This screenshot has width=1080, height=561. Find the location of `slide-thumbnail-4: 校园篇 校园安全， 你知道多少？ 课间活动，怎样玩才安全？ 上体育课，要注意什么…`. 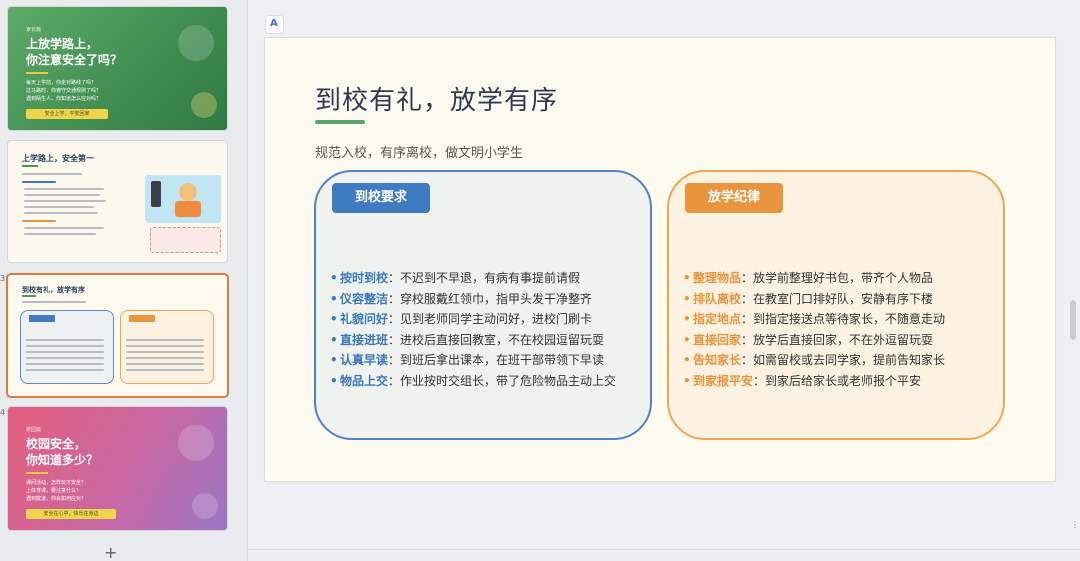

slide-thumbnail-4: 校园篇 校园安全， 你知道多少？ 课间活动，怎样玩才安全？ 上体育课，要注意什么… is located at coordinates (117, 468).